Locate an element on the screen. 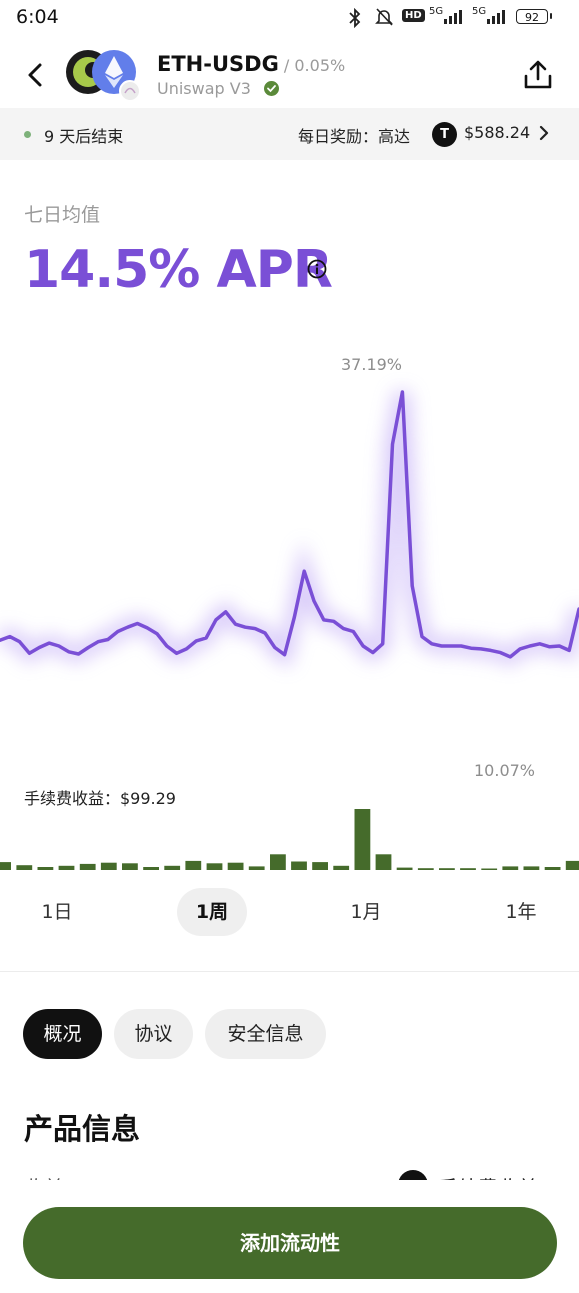 The width and height of the screenshot is (579, 1293). fee-peak-label: 10.07% is located at coordinates (505, 770).